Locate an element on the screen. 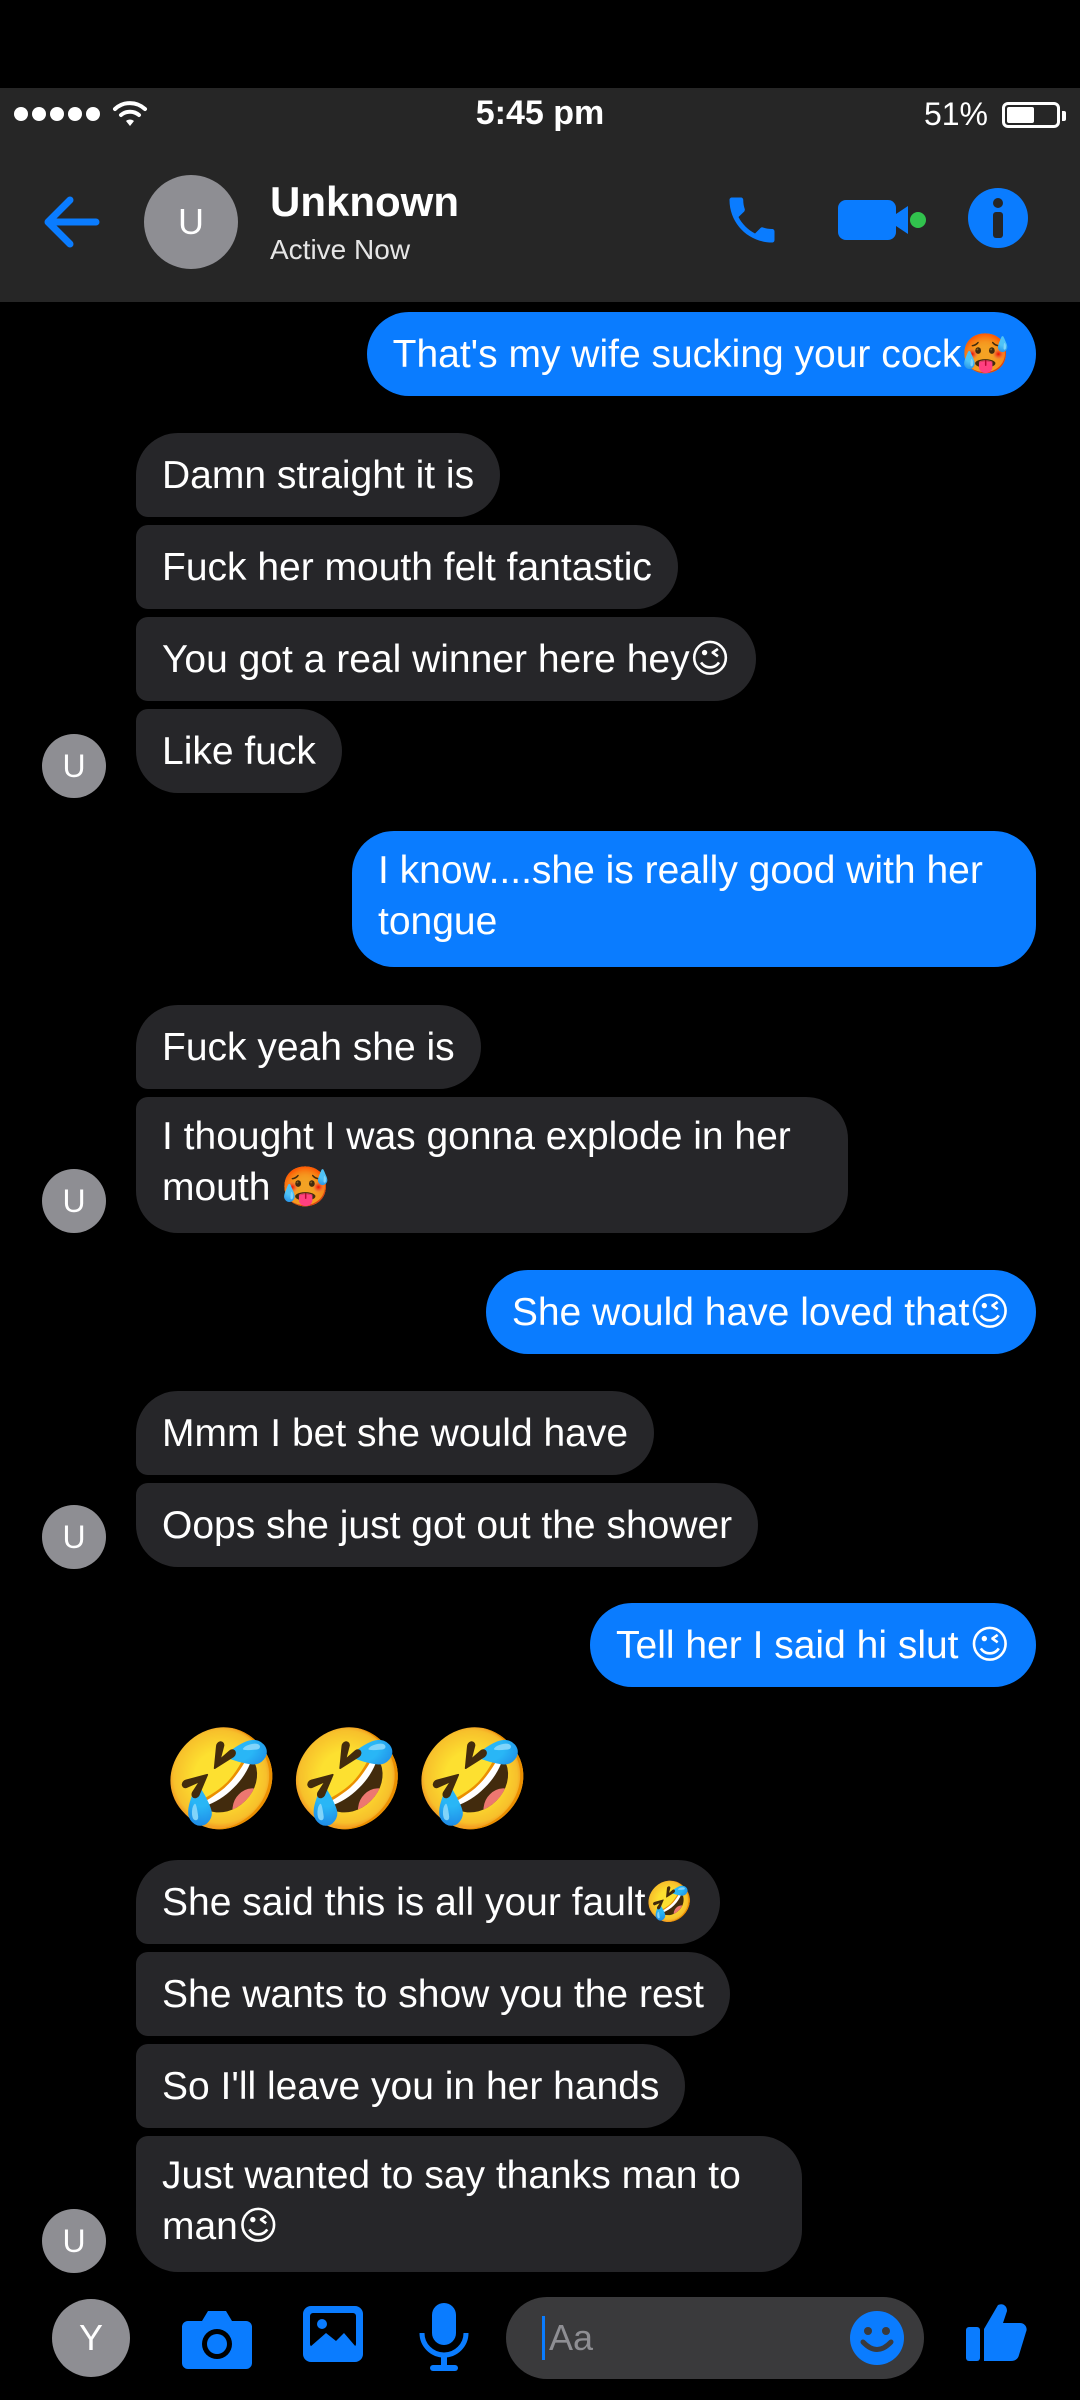 This screenshot has width=1080, height=2400. incoming-message: You got a real winner here hey😉 is located at coordinates (446, 659).